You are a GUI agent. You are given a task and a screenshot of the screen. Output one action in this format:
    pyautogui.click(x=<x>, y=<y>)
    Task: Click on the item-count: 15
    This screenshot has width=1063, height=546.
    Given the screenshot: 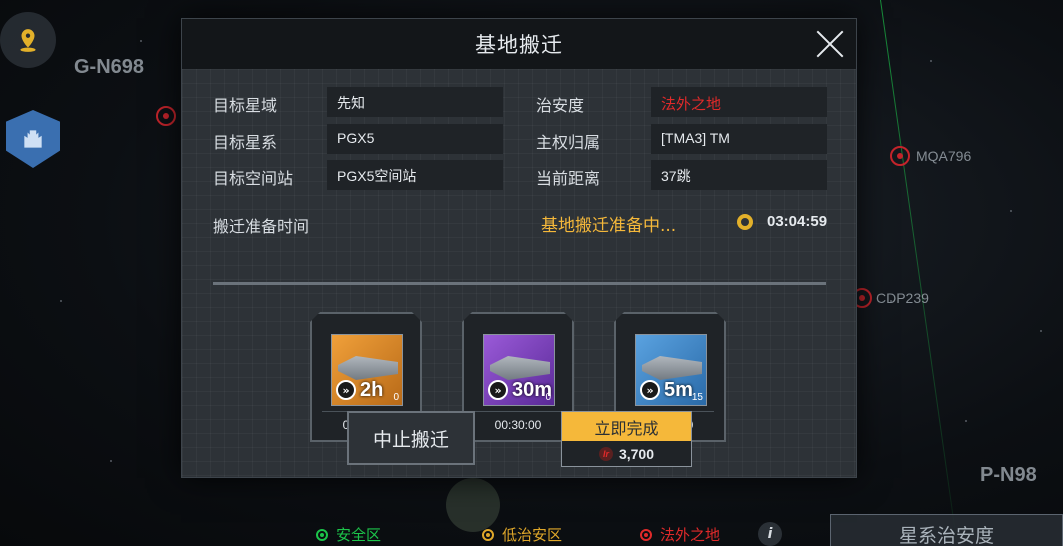 What is the action you would take?
    pyautogui.click(x=697, y=397)
    